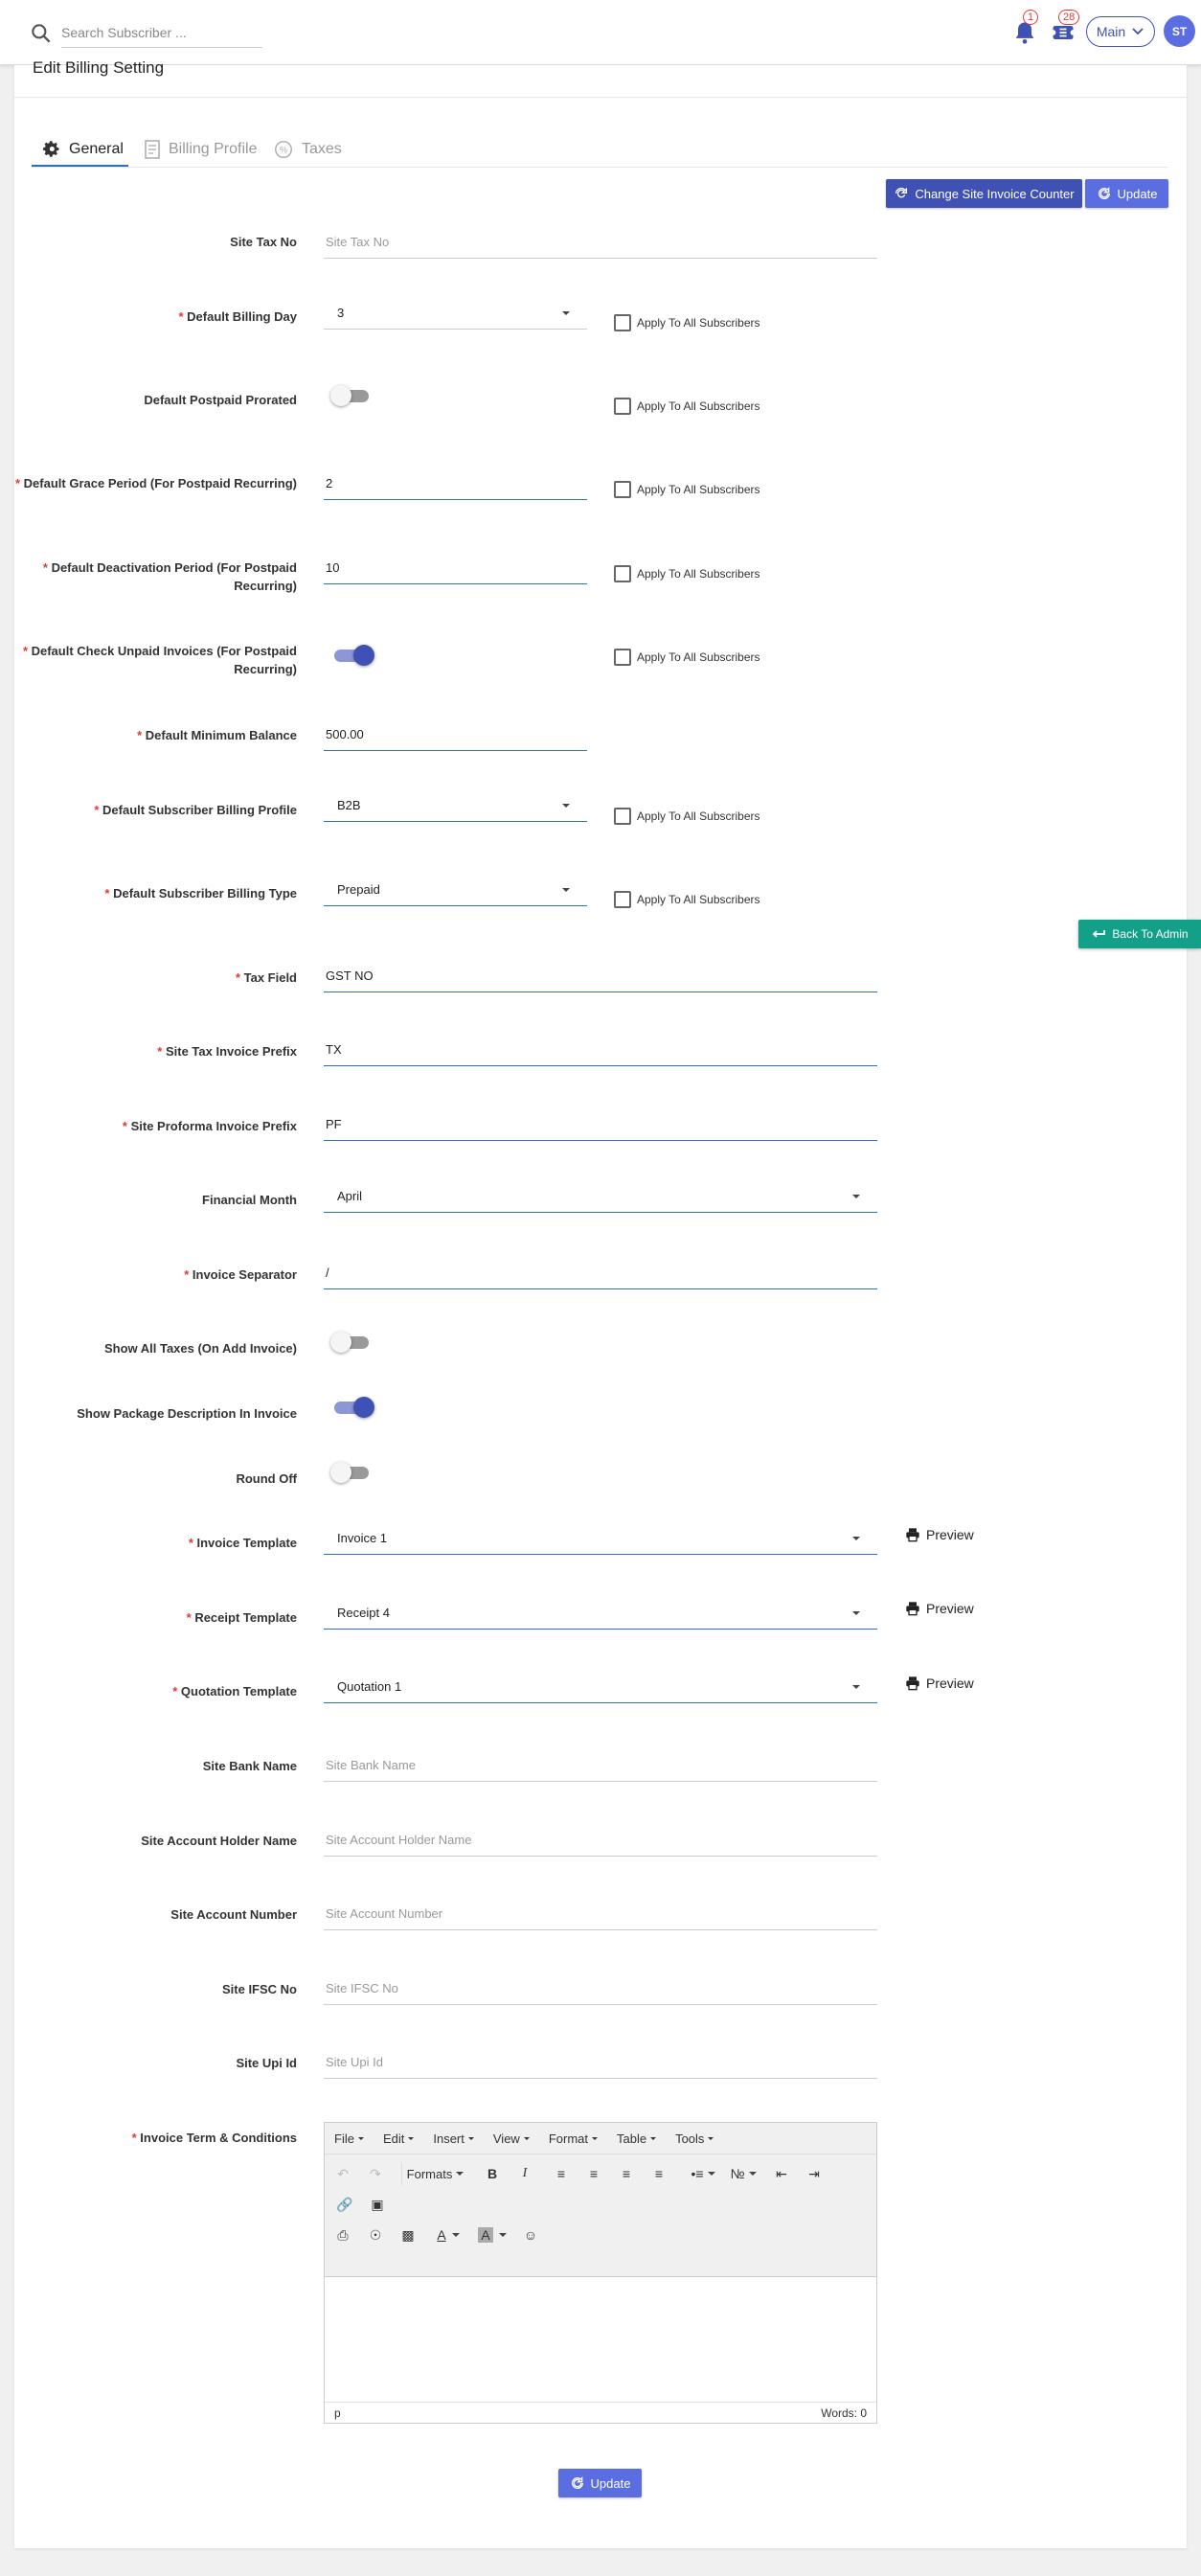 The width and height of the screenshot is (1201, 2576). What do you see at coordinates (600, 2138) in the screenshot?
I see `editor-menubar: File Edit Insert View Format Table Tools` at bounding box center [600, 2138].